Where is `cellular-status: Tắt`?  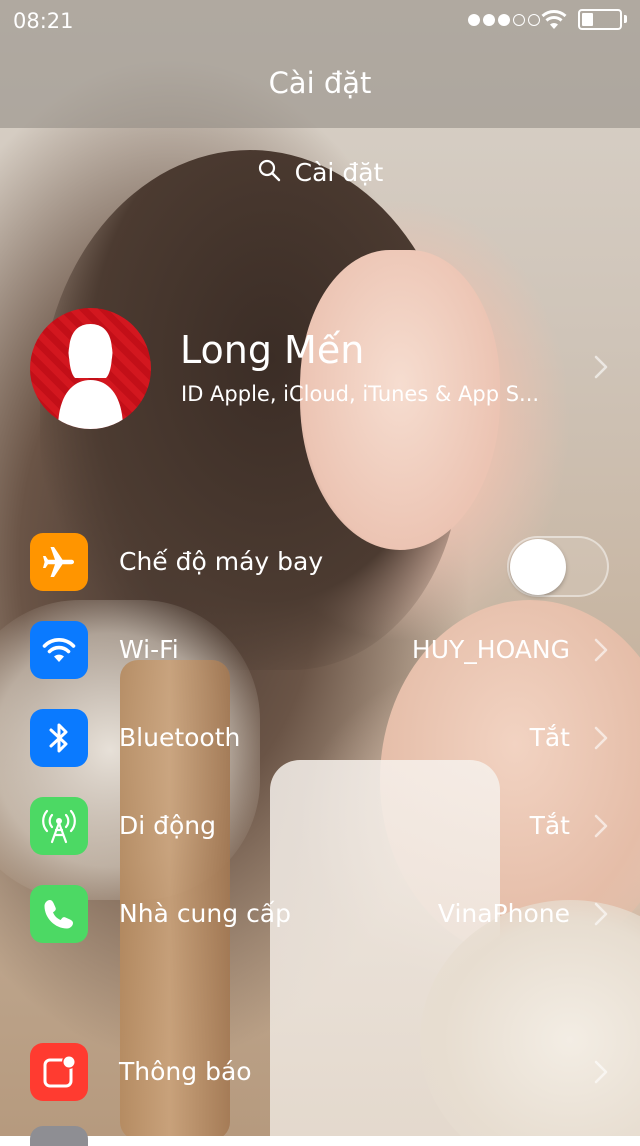
cellular-status: Tắt is located at coordinates (549, 825).